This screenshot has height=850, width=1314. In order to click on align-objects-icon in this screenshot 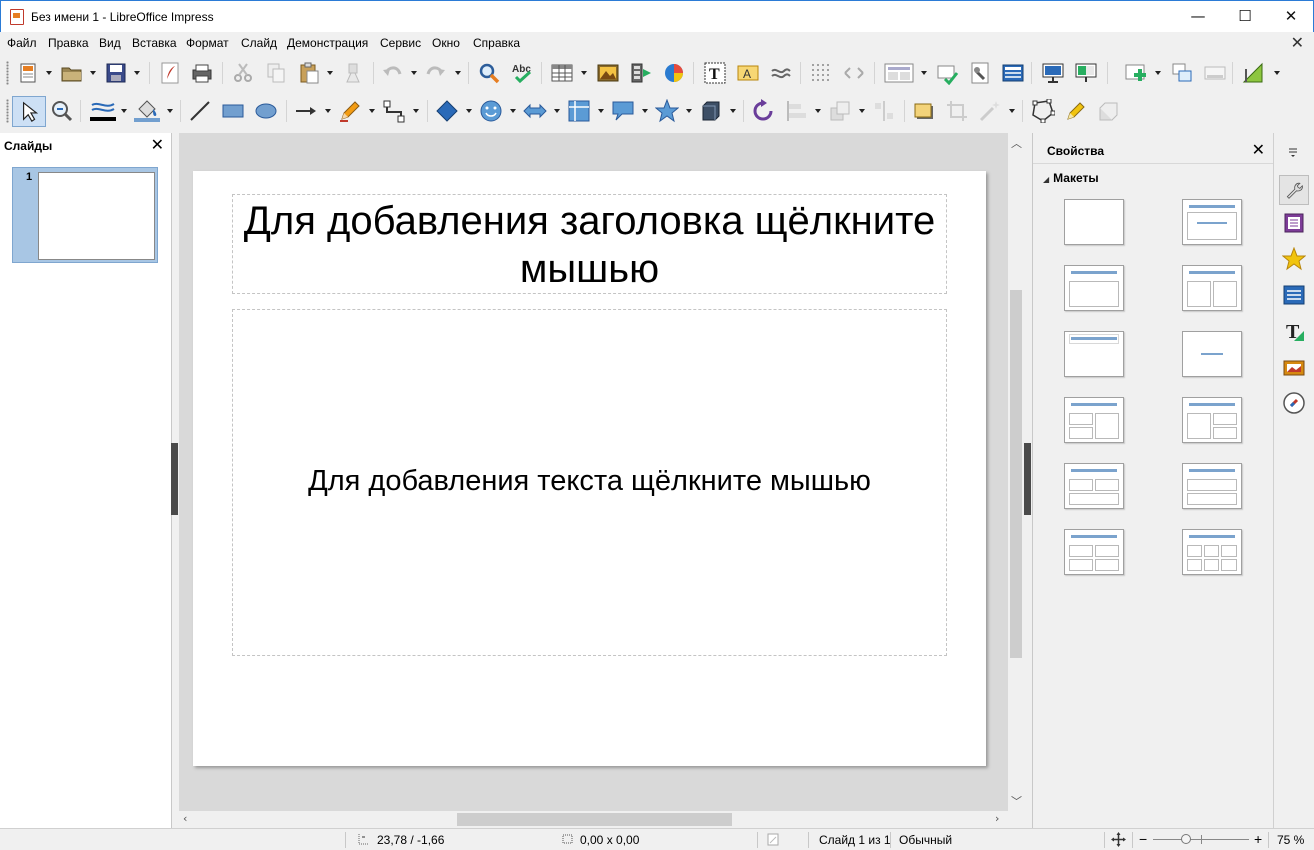, I will do `click(796, 111)`.